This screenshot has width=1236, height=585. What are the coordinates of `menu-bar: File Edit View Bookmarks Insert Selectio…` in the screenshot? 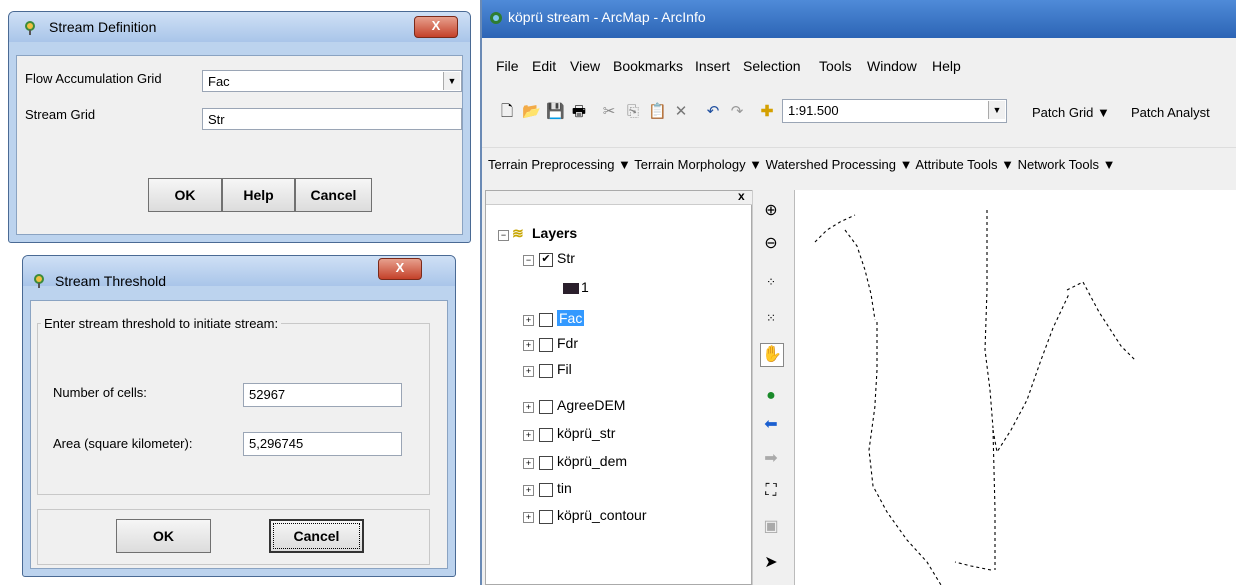 It's located at (859, 65).